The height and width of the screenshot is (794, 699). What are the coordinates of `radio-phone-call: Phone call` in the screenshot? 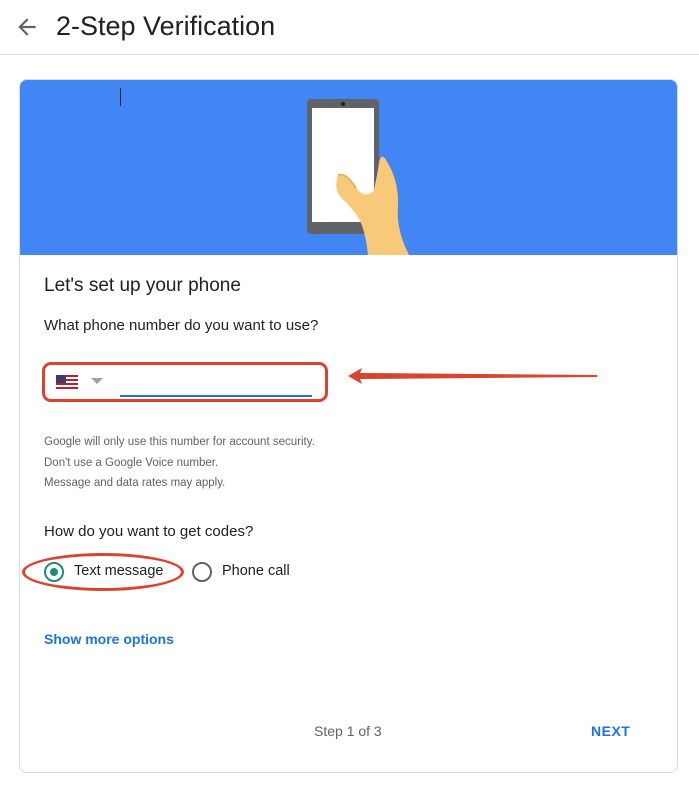 It's located at (247, 573).